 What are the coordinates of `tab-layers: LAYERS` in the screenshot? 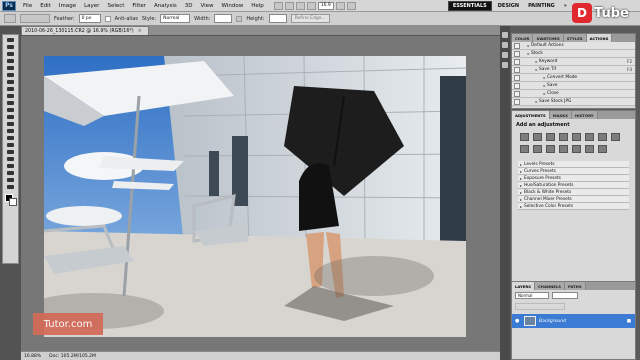 It's located at (523, 286).